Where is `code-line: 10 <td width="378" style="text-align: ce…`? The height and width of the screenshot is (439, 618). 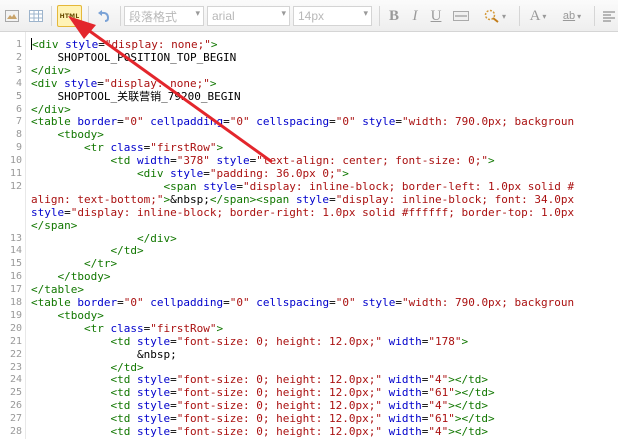 code-line: 10 <td width="378" style="text-align: ce… is located at coordinates (309, 160).